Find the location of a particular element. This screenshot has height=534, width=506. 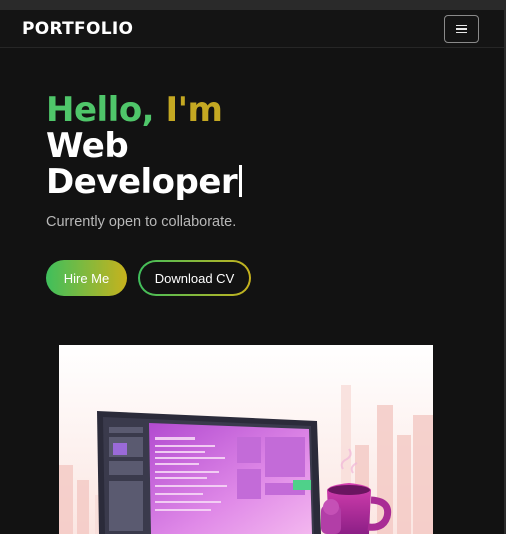

hero-heading: Hello, I'm Web Developer is located at coordinates (176, 146).